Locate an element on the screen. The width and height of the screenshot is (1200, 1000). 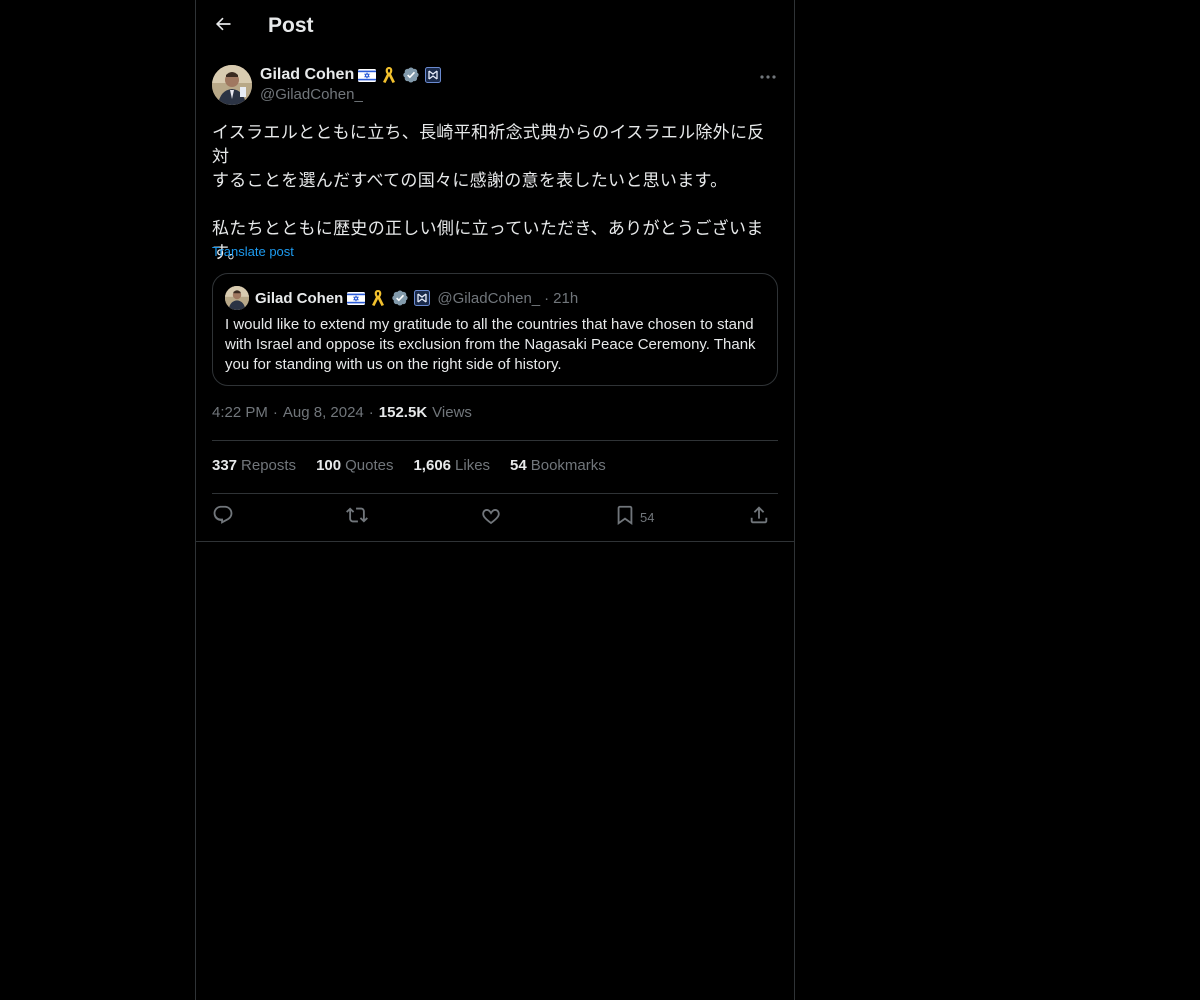
quoted-time: 21h is located at coordinates (566, 298).